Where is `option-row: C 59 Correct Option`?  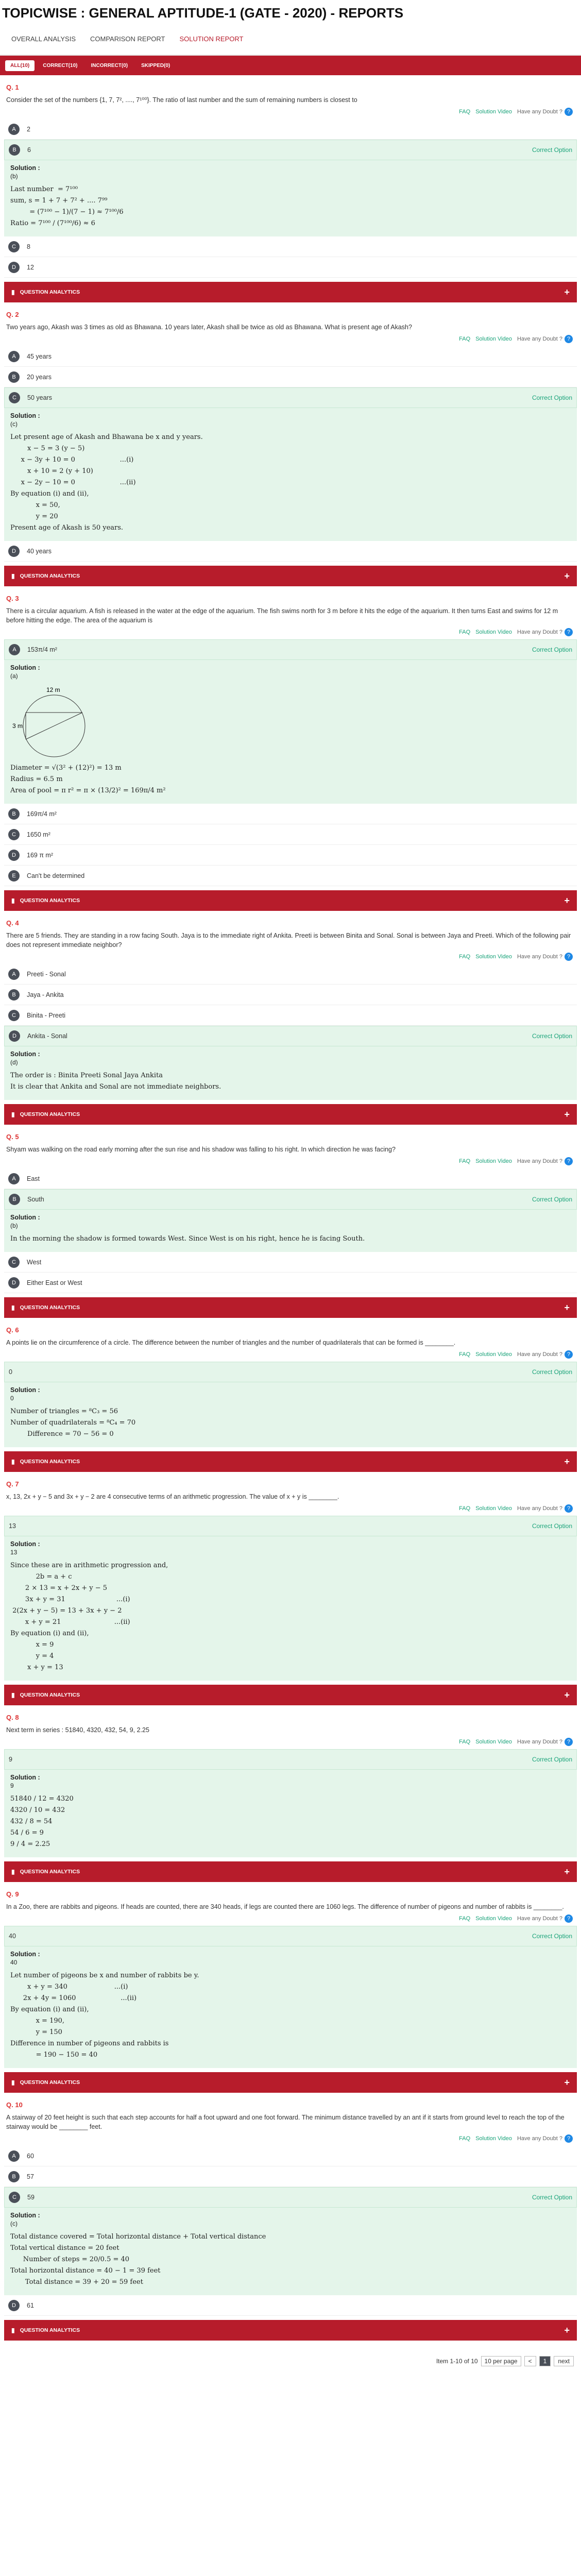 option-row: C 59 Correct Option is located at coordinates (290, 2197).